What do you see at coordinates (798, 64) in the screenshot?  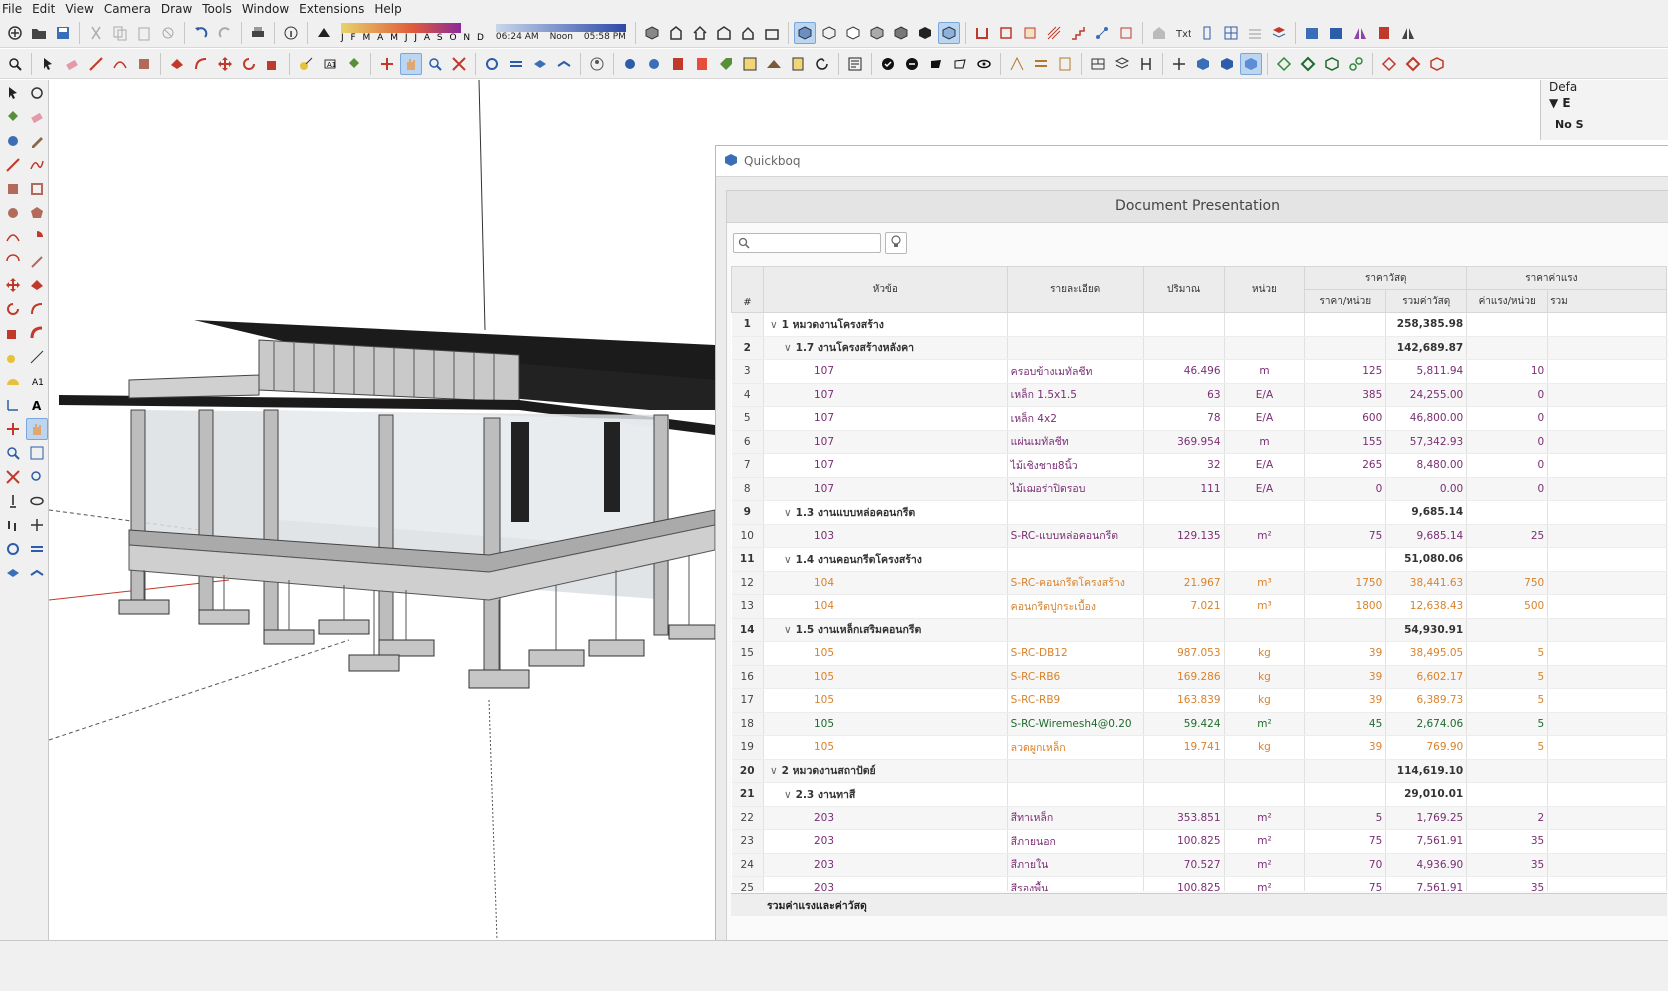 I see `note-icon` at bounding box center [798, 64].